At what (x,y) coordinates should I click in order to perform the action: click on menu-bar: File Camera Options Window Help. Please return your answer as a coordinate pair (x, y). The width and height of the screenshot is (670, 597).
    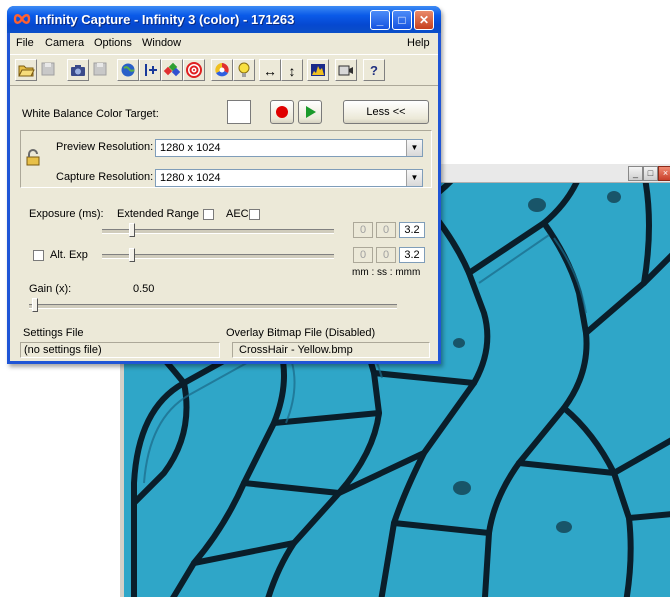
    Looking at the image, I should click on (224, 42).